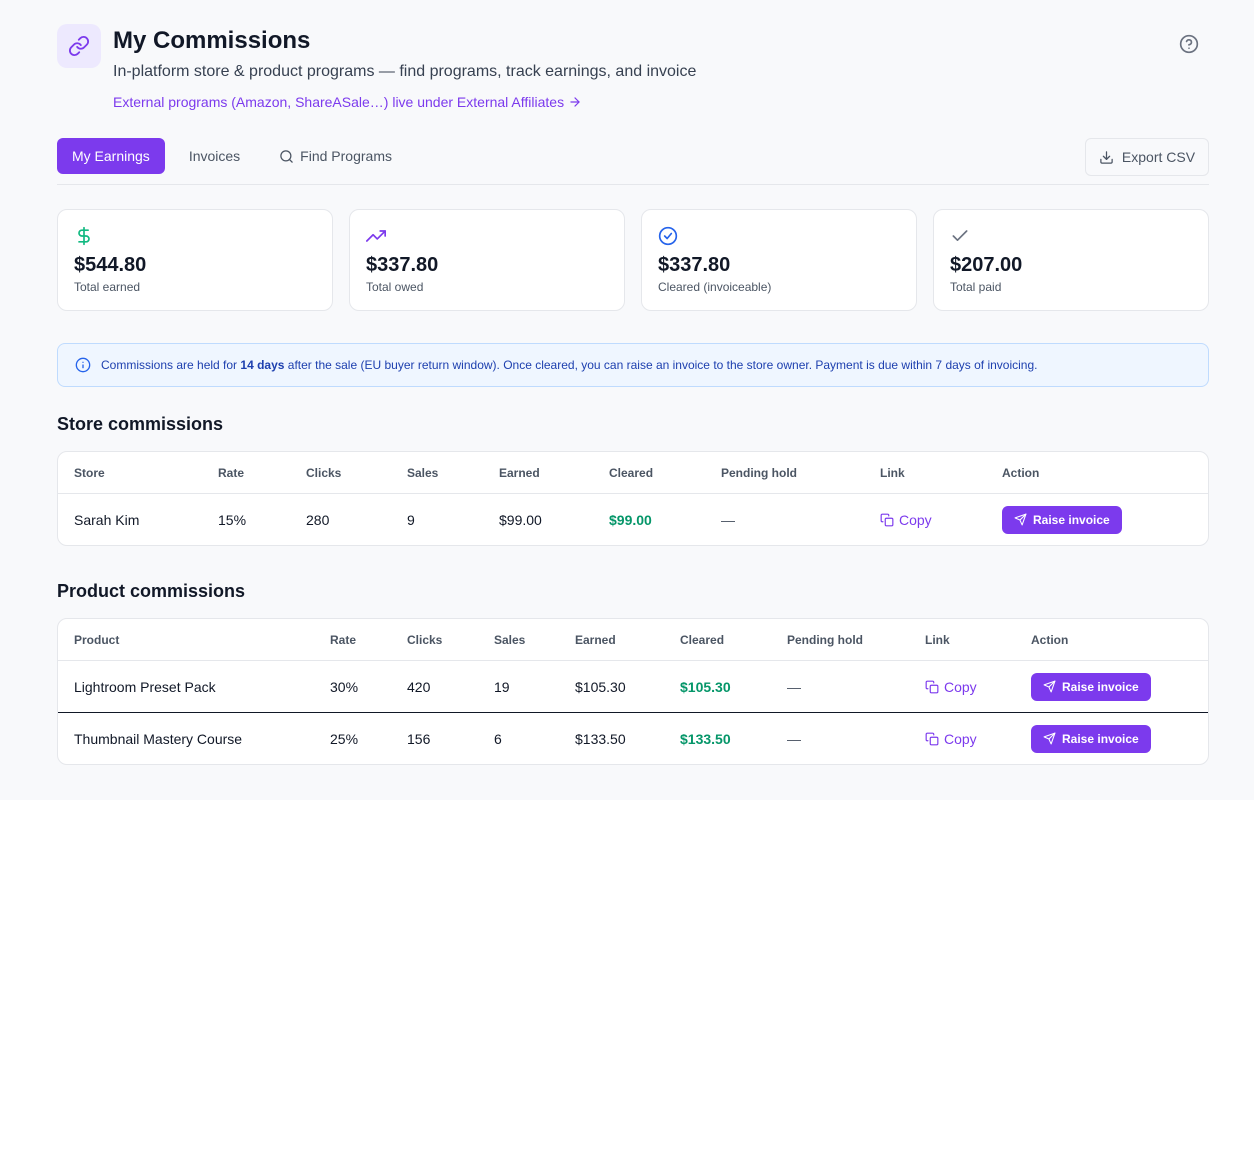 The width and height of the screenshot is (1254, 1161). I want to click on check-icon, so click(960, 235).